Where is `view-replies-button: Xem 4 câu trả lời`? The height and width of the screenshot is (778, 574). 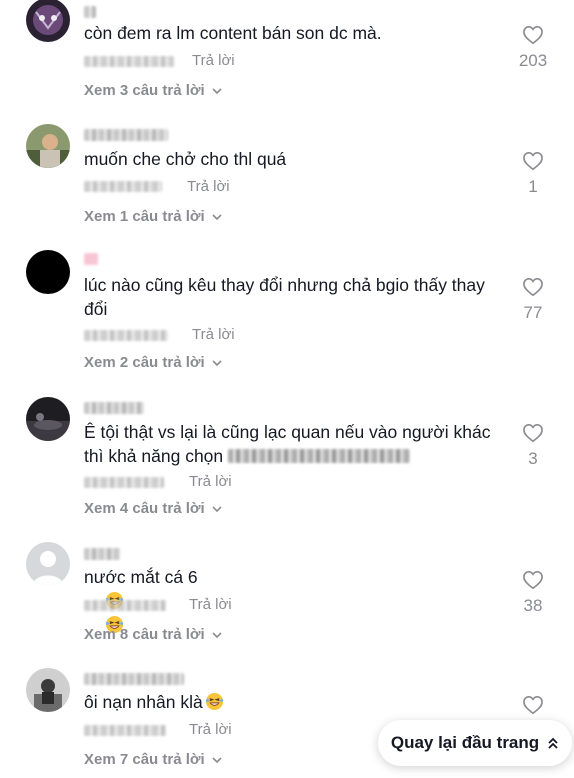 view-replies-button: Xem 4 câu trả lời is located at coordinates (153, 508).